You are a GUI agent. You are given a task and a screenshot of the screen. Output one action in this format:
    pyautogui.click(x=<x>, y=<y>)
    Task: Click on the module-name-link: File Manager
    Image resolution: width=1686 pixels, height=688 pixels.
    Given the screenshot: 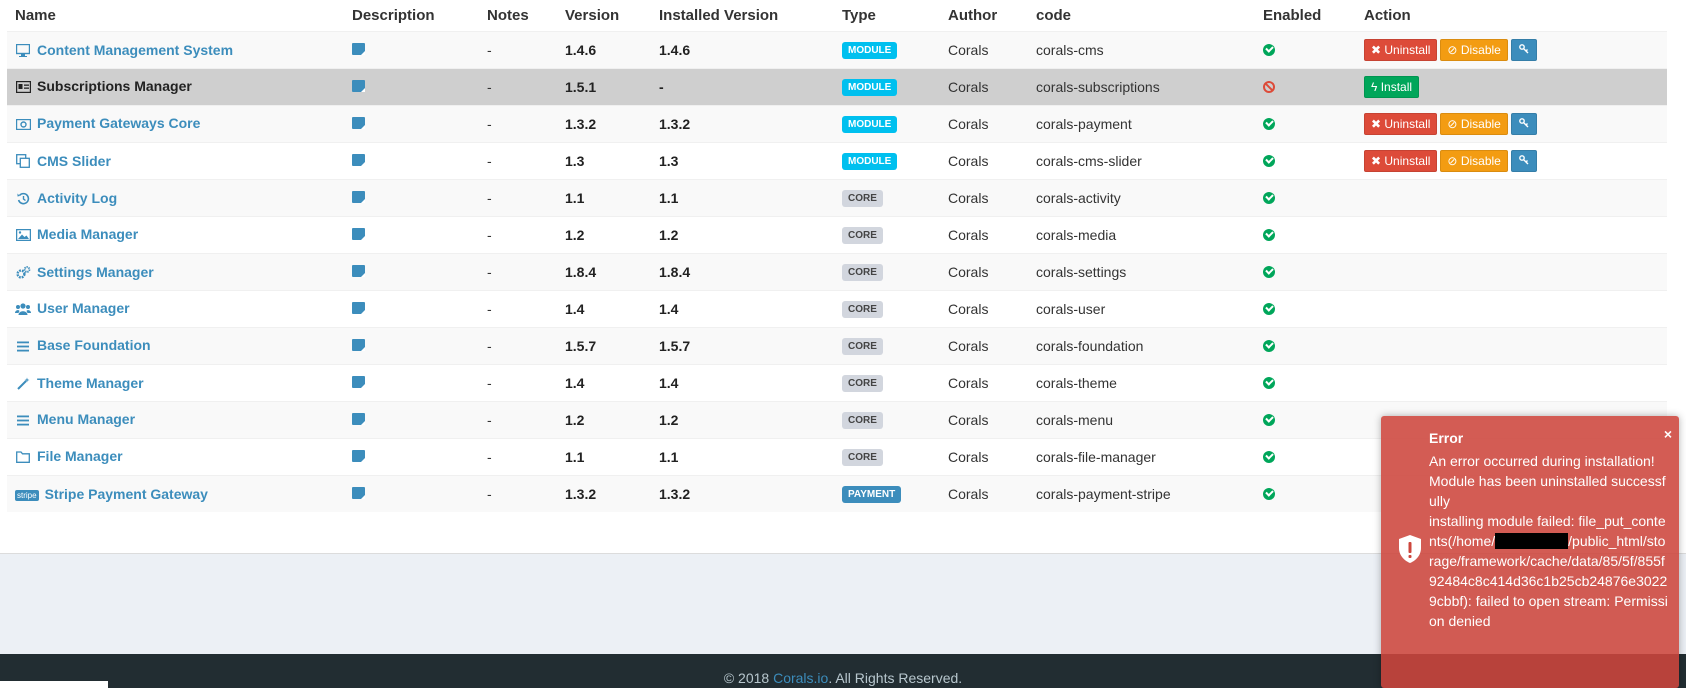 What is the action you would take?
    pyautogui.click(x=80, y=456)
    